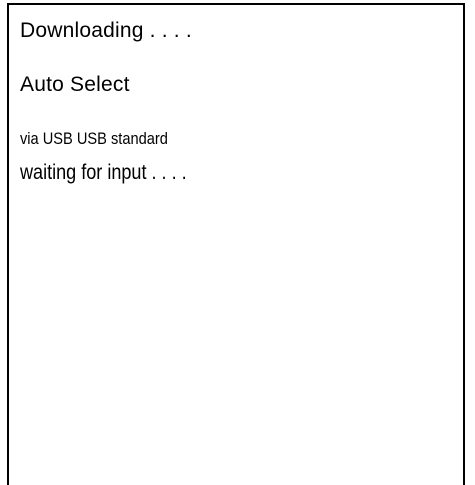 This screenshot has height=485, width=475. What do you see at coordinates (103, 172) in the screenshot?
I see `input-waiting-text: waiting for input . . . .` at bounding box center [103, 172].